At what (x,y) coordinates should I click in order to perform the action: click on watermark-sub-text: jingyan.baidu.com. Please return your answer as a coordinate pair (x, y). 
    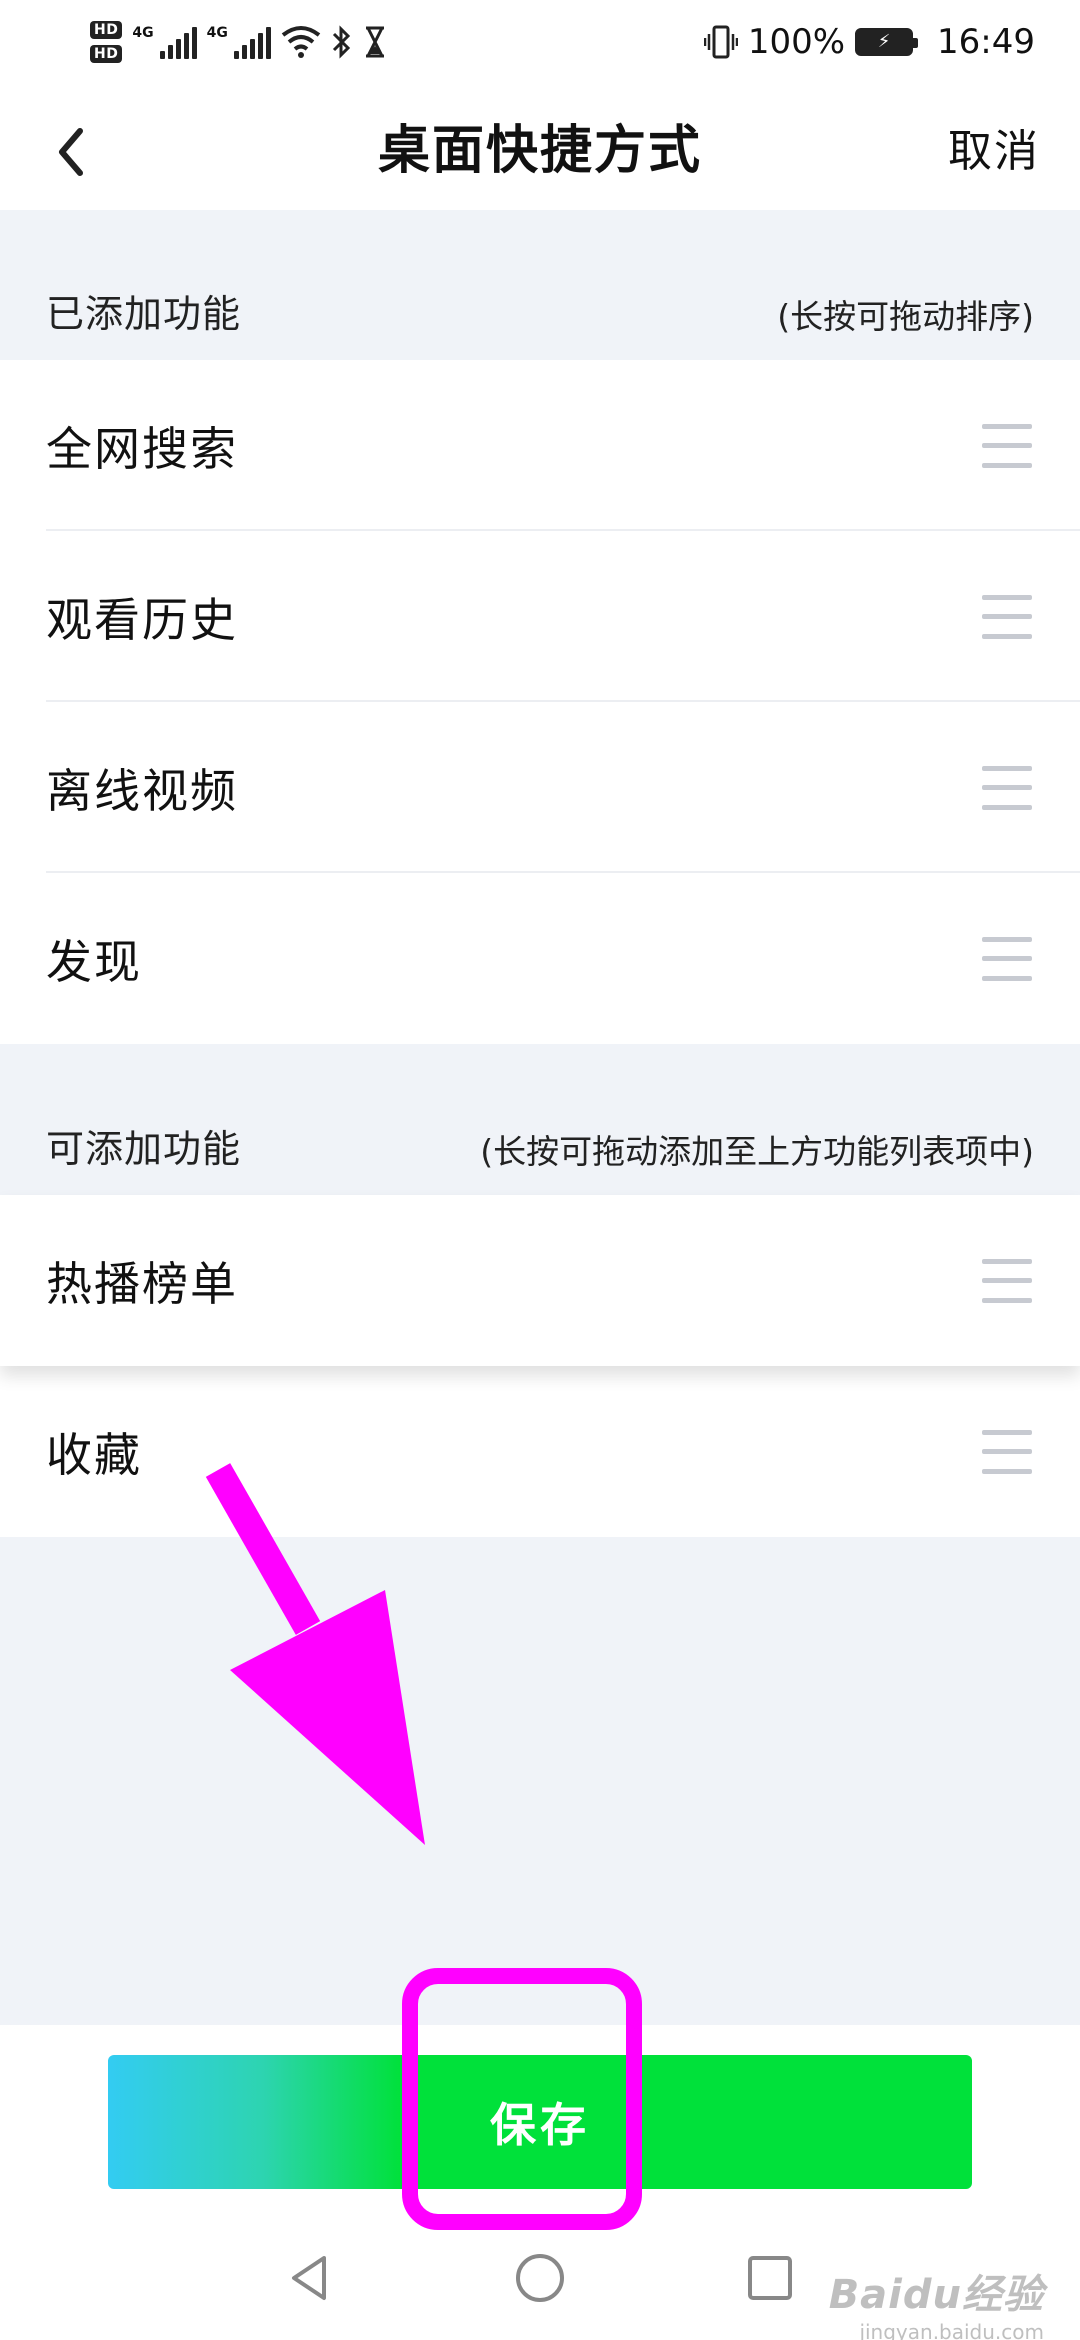
    Looking at the image, I should click on (951, 2330).